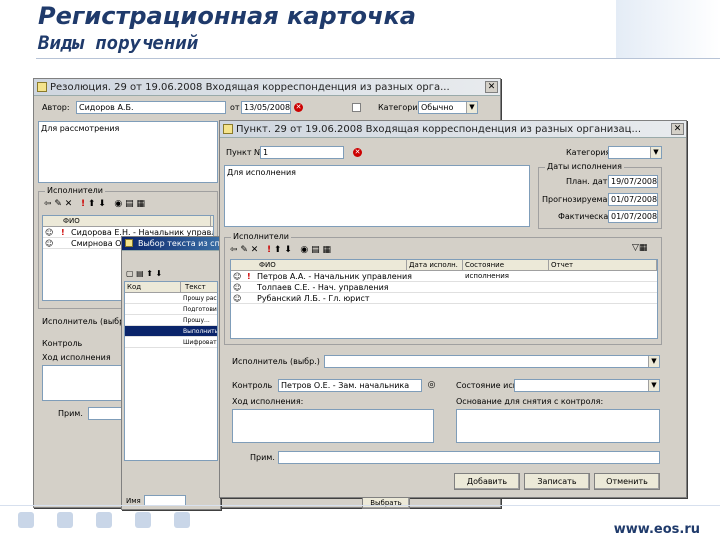  Describe the element at coordinates (377, 196) in the screenshot. I see `point-text-area: Для исполнения` at that location.